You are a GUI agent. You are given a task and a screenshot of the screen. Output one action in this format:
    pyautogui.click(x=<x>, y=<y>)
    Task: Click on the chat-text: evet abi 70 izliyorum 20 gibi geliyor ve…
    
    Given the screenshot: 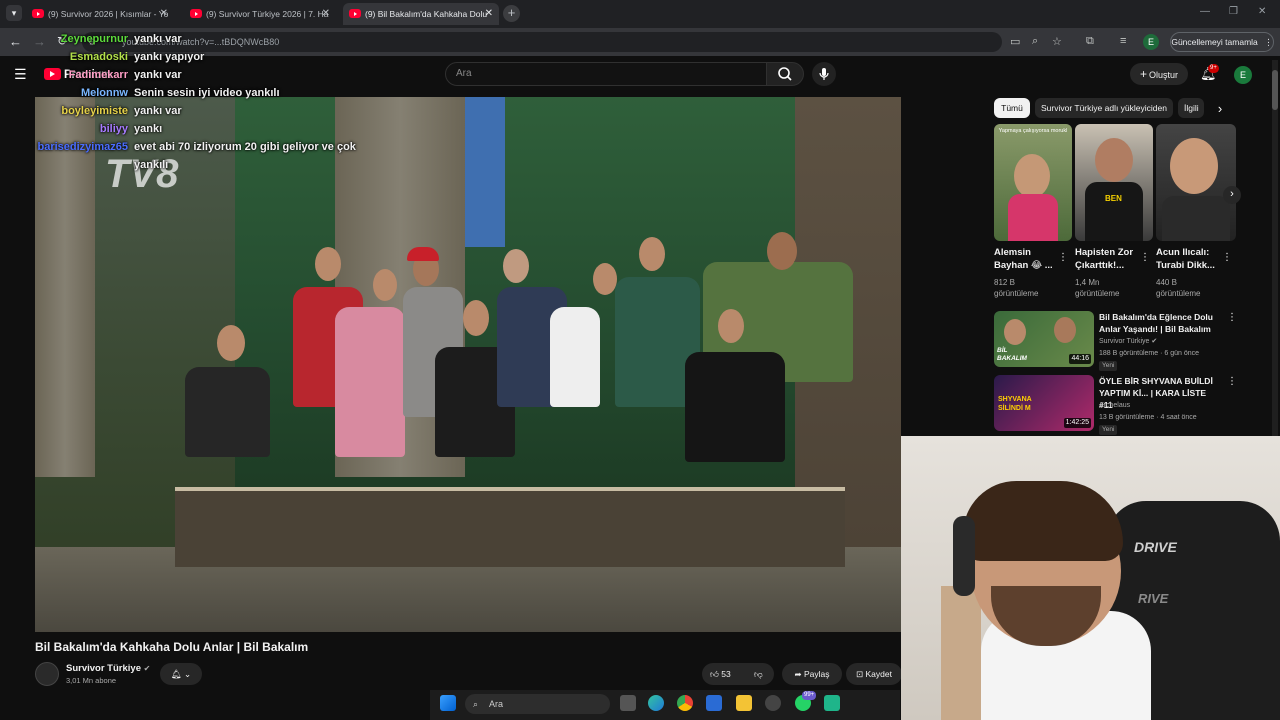 What is the action you would take?
    pyautogui.click(x=245, y=147)
    